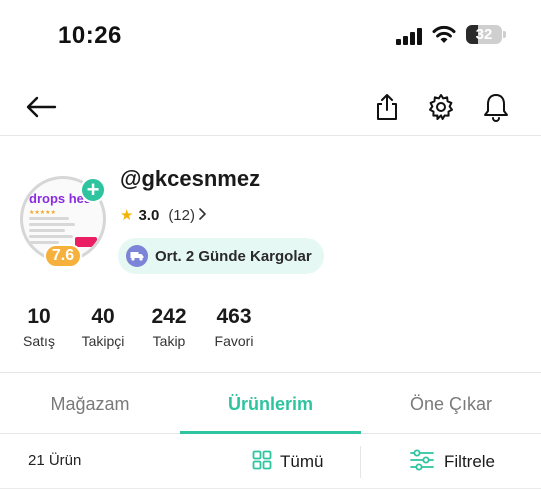  I want to click on stat-label: Takip, so click(169, 341).